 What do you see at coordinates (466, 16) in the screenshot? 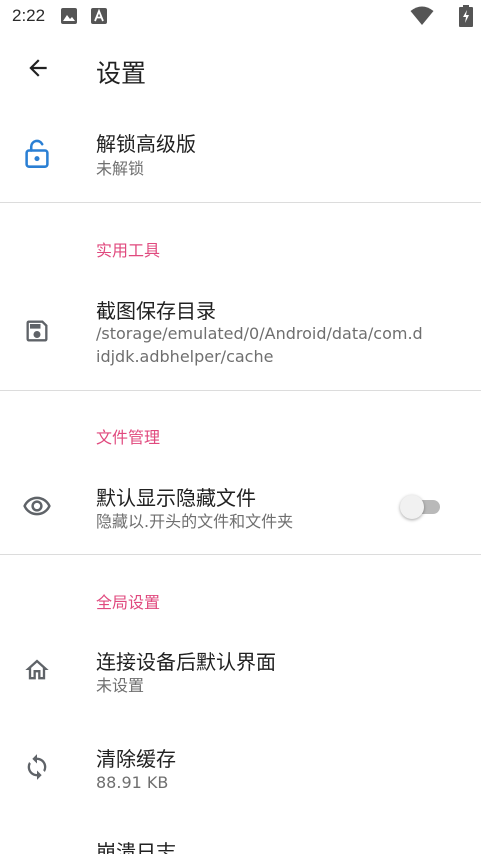
I see `battery-charging-icon` at bounding box center [466, 16].